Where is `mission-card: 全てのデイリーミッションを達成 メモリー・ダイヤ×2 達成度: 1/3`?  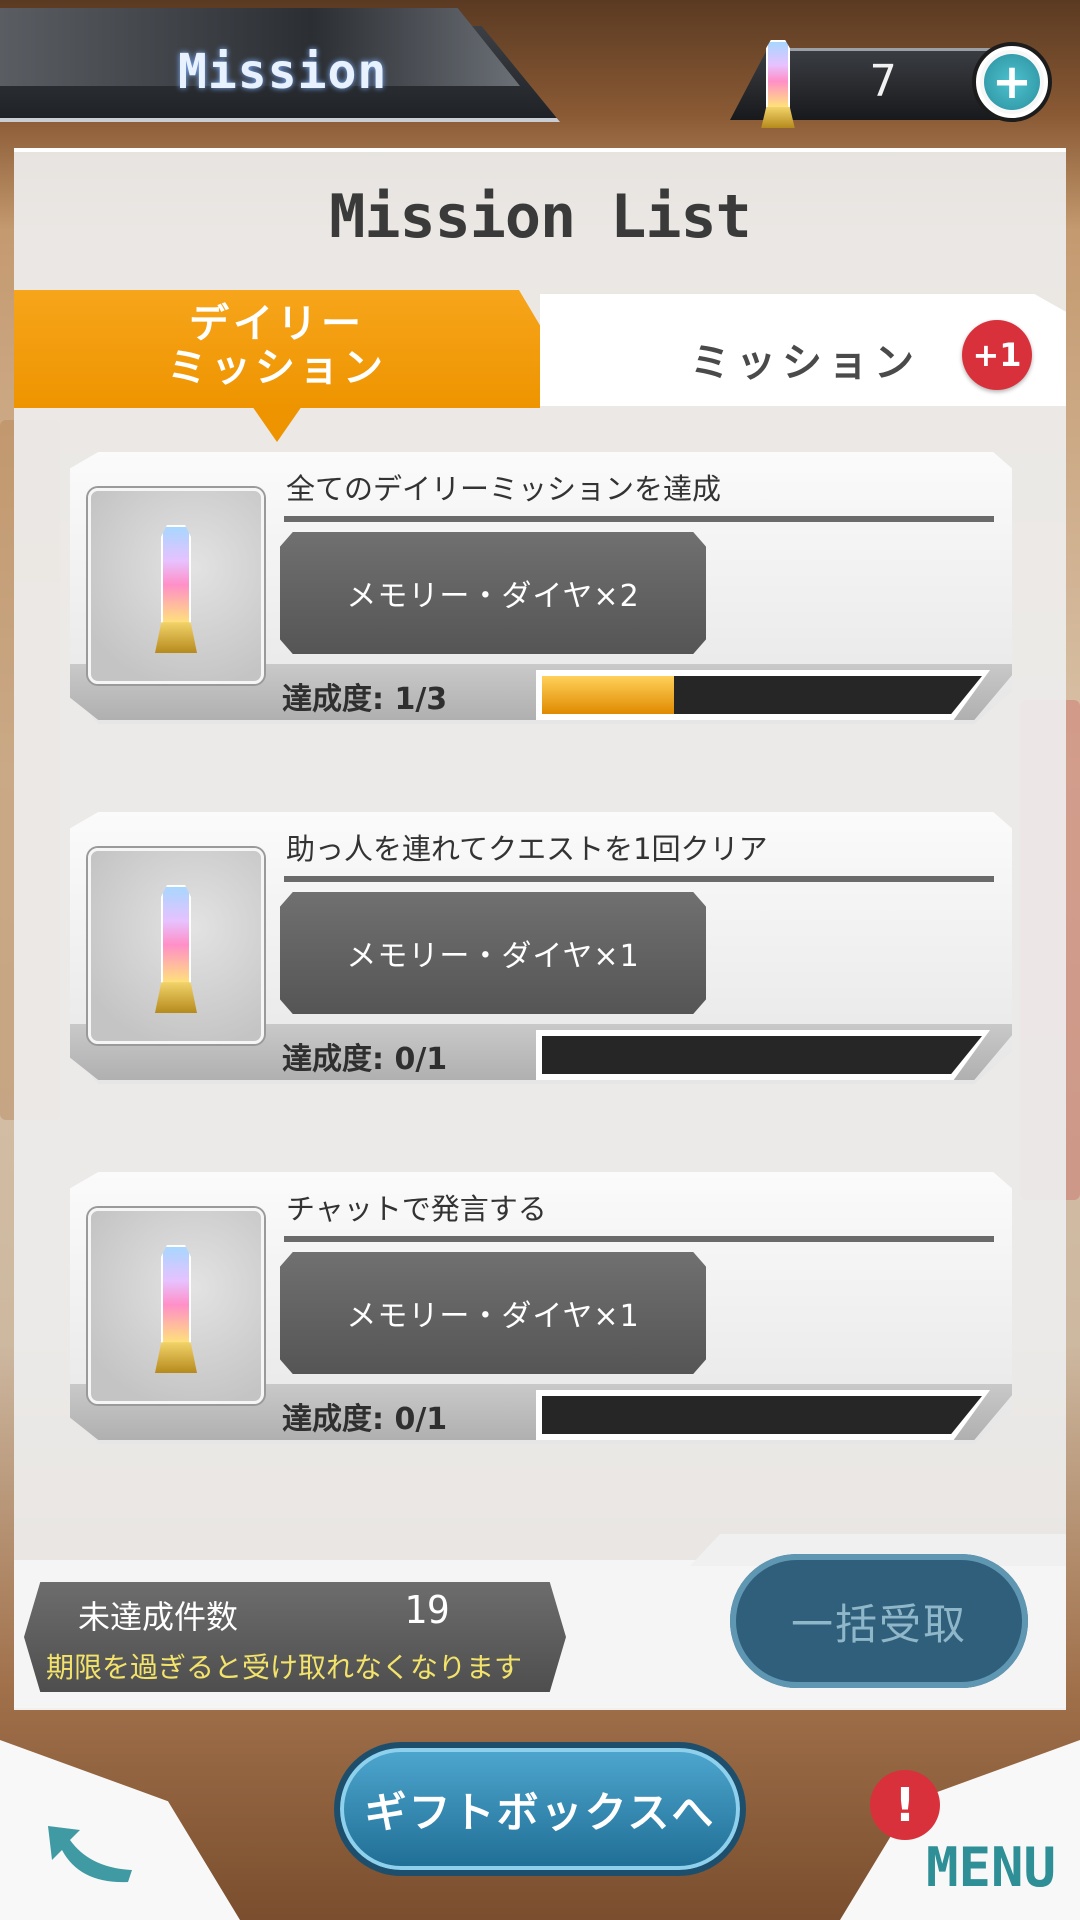
mission-card: 全てのデイリーミッションを達成 メモリー・ダイヤ×2 達成度: 1/3 is located at coordinates (541, 588).